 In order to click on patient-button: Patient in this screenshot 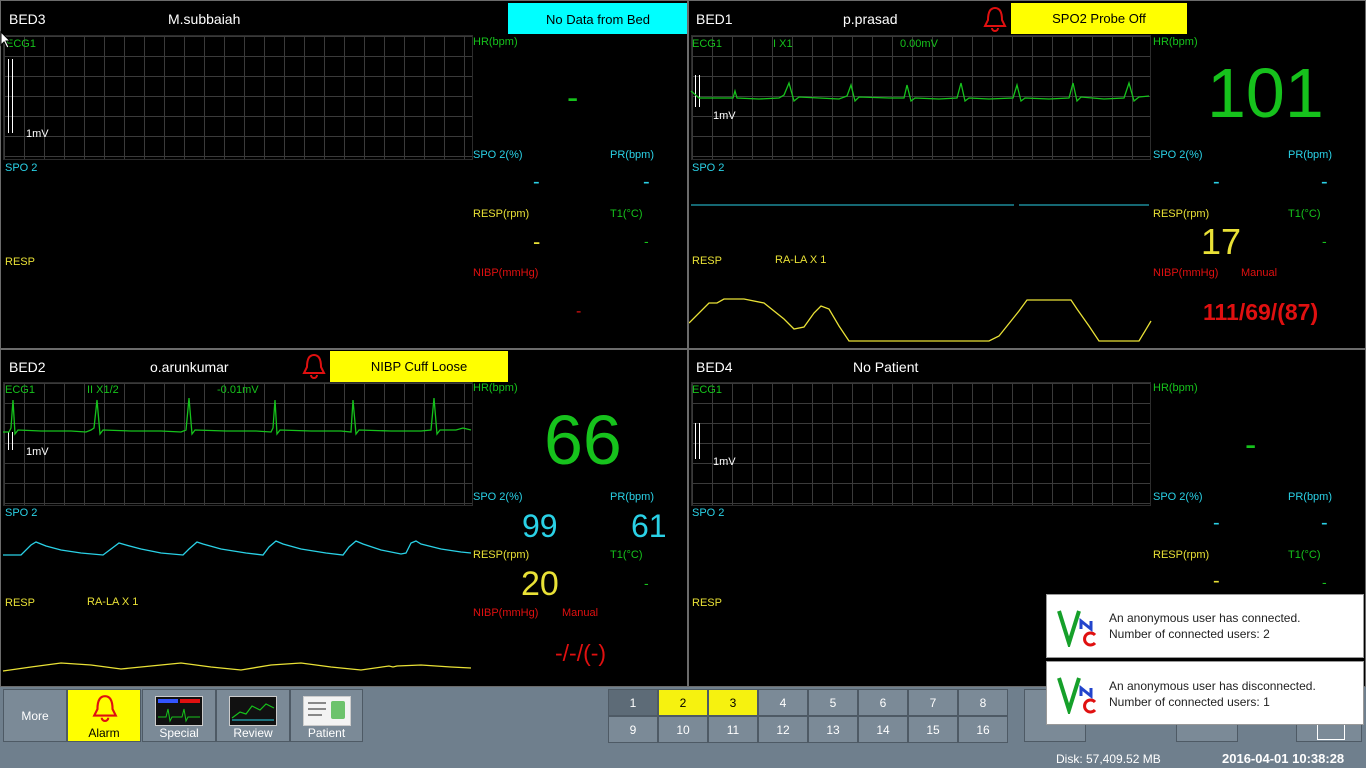, I will do `click(326, 715)`.